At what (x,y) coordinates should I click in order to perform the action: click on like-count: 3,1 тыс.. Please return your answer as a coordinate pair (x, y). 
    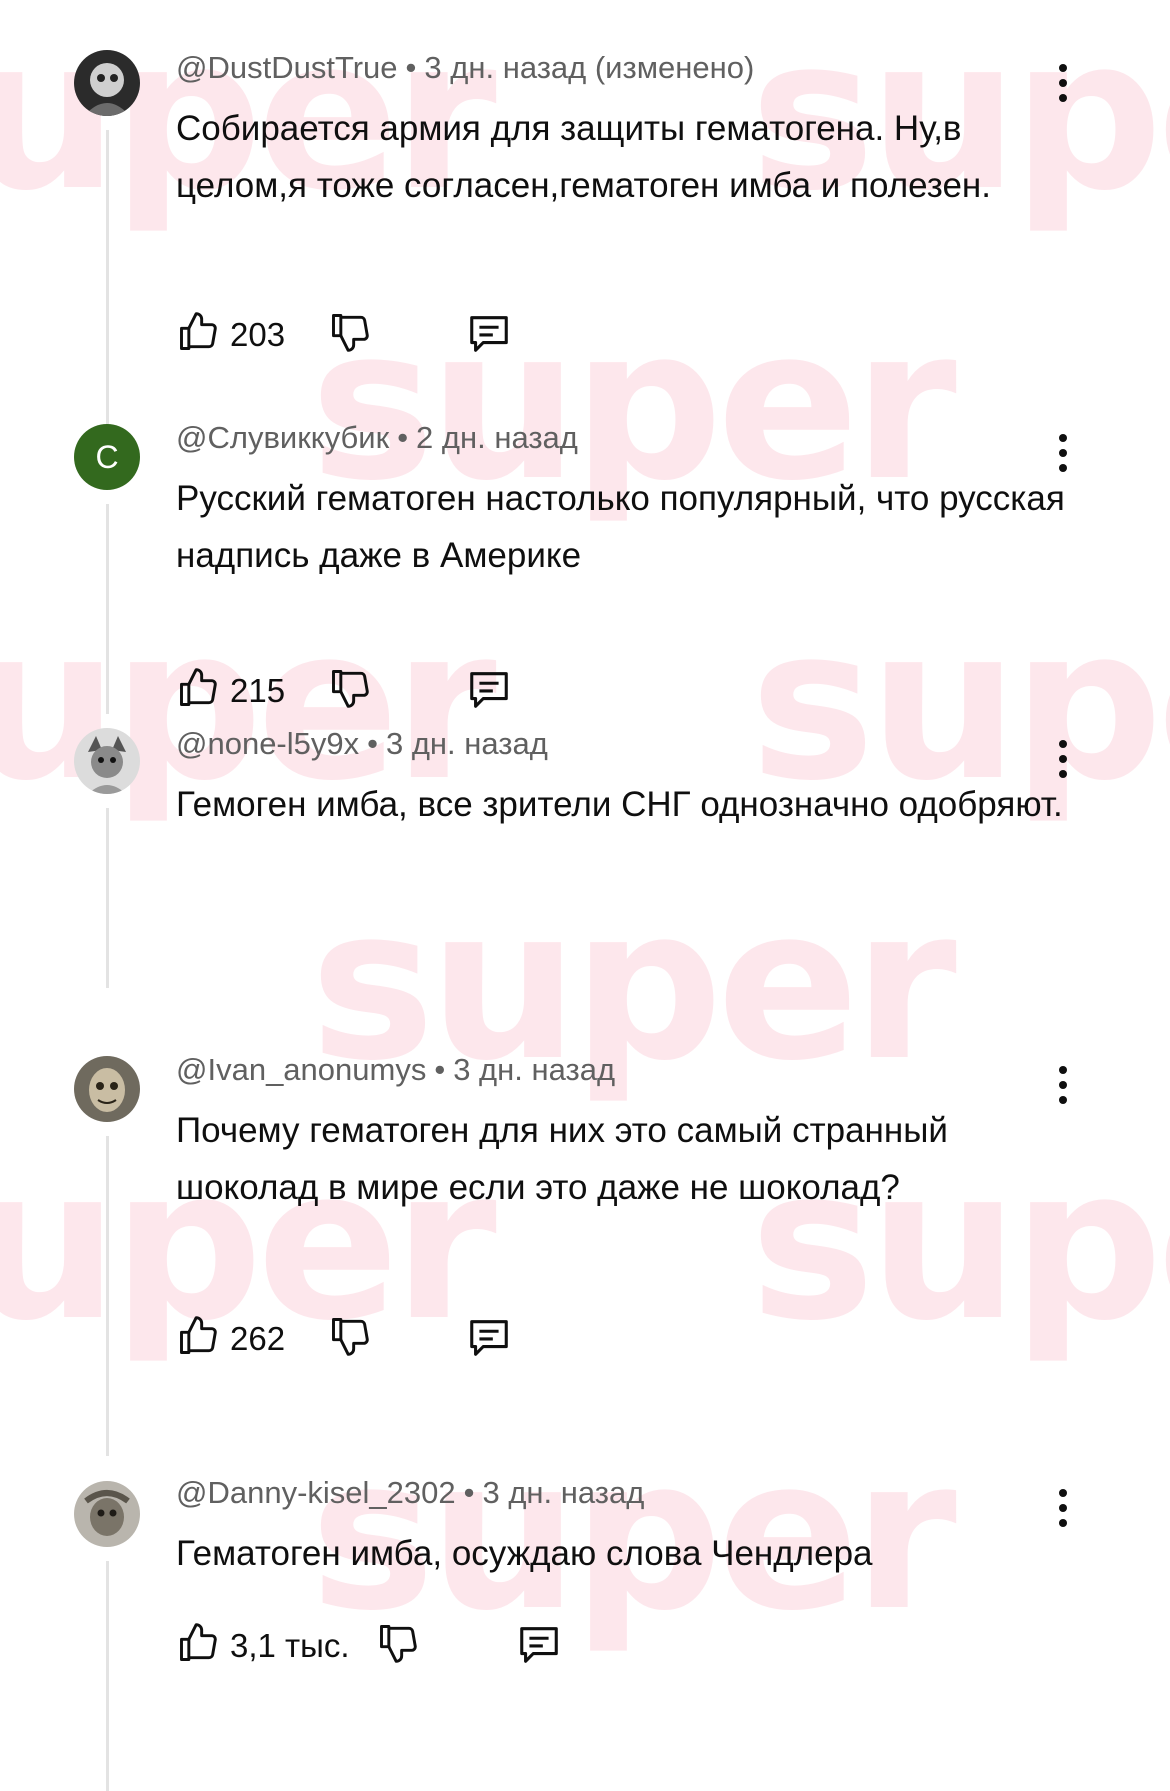
    Looking at the image, I should click on (290, 1645).